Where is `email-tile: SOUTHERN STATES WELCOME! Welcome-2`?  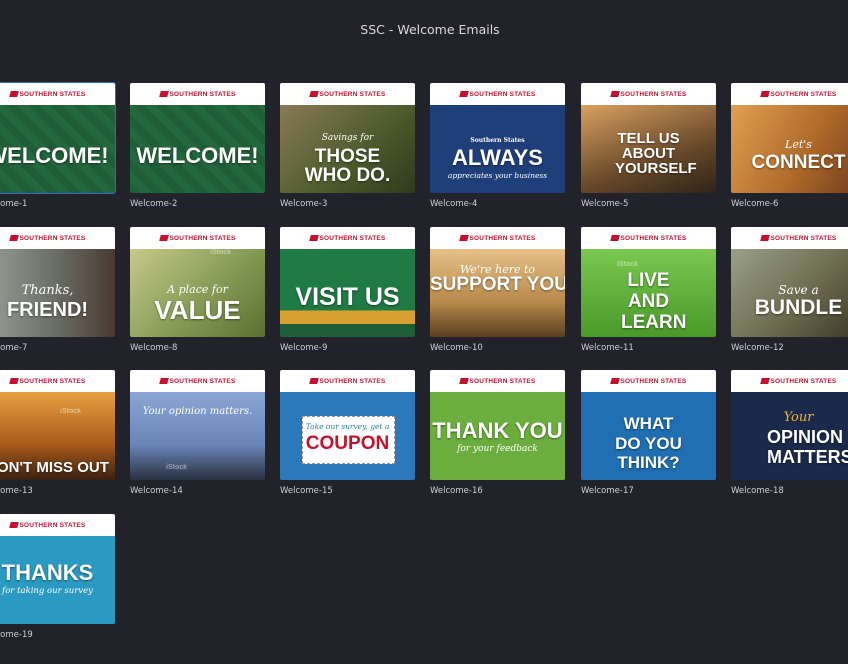 email-tile: SOUTHERN STATES WELCOME! Welcome-2 is located at coordinates (197, 146).